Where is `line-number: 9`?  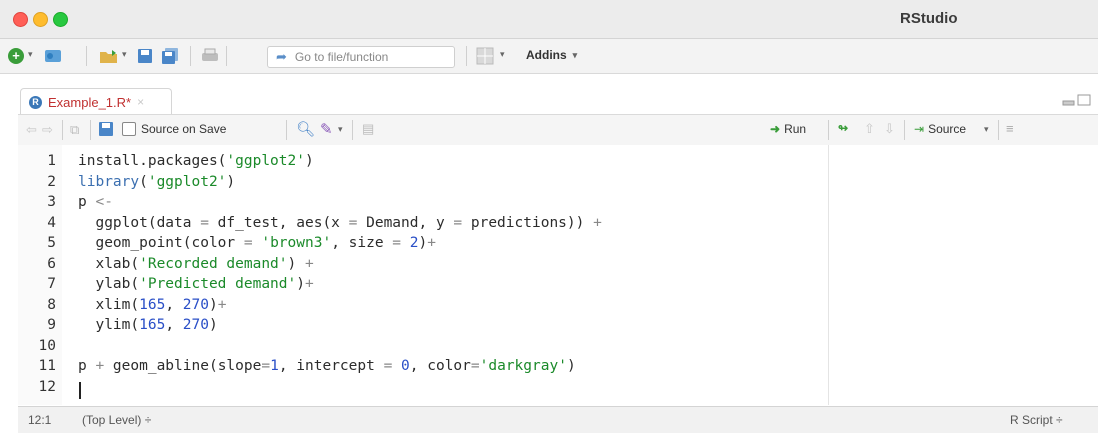
line-number: 9 is located at coordinates (51, 325).